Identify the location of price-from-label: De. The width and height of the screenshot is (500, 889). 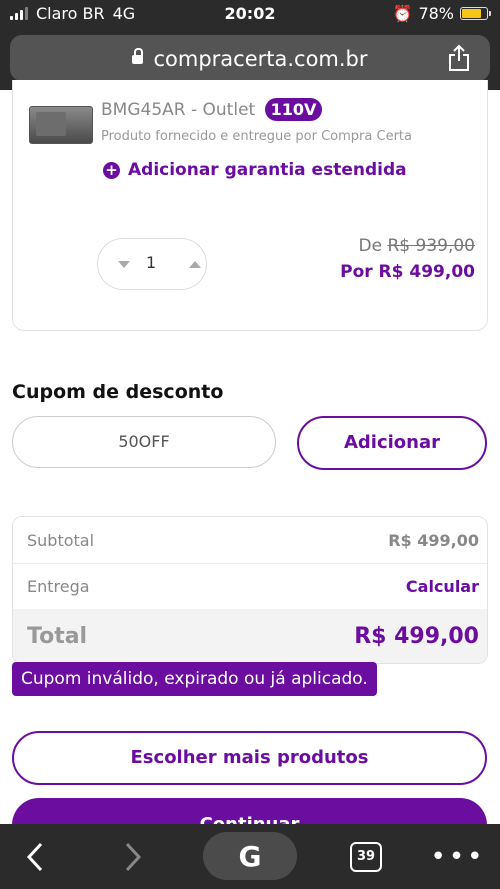
(370, 246).